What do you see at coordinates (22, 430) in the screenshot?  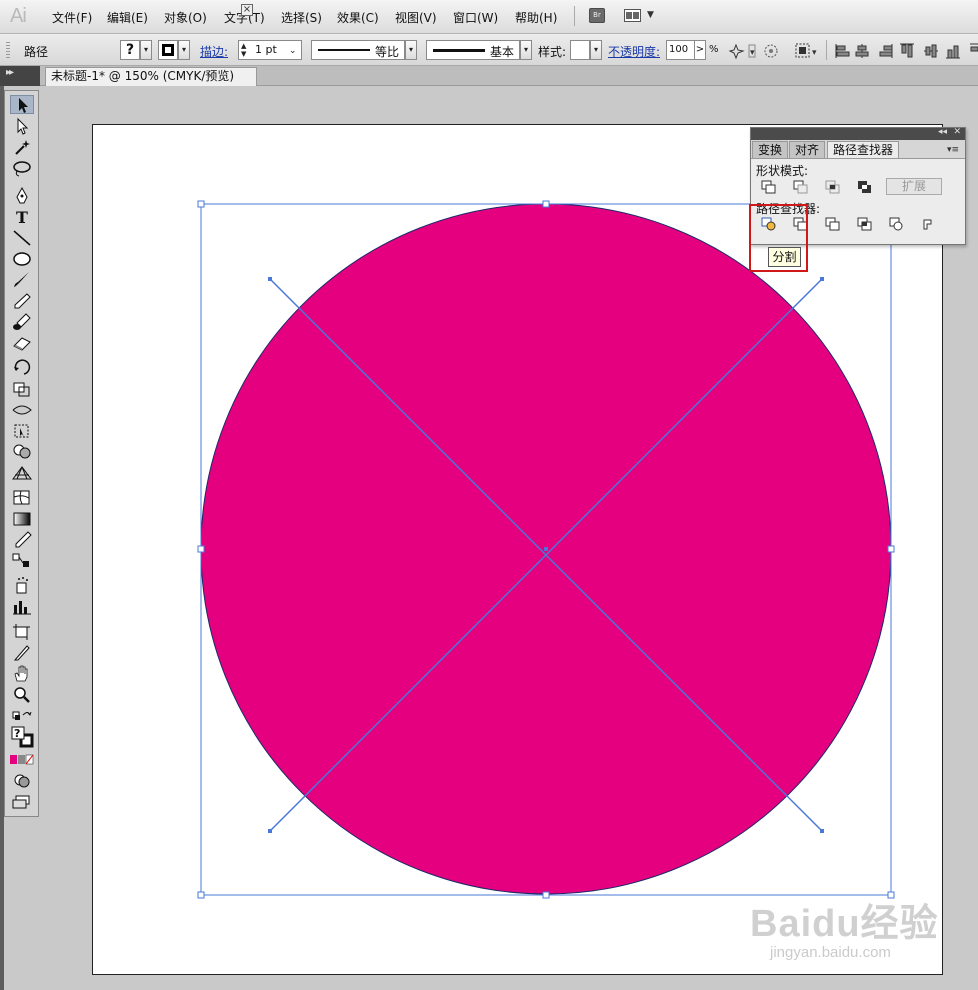 I see `free-transform-tool-icon` at bounding box center [22, 430].